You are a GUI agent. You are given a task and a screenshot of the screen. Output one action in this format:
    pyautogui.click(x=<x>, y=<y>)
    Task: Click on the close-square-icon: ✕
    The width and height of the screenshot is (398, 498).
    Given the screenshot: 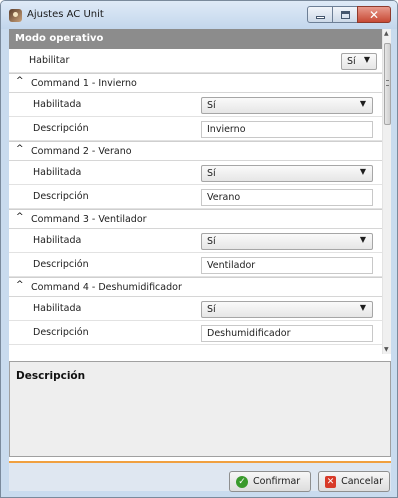 What is the action you would take?
    pyautogui.click(x=331, y=481)
    